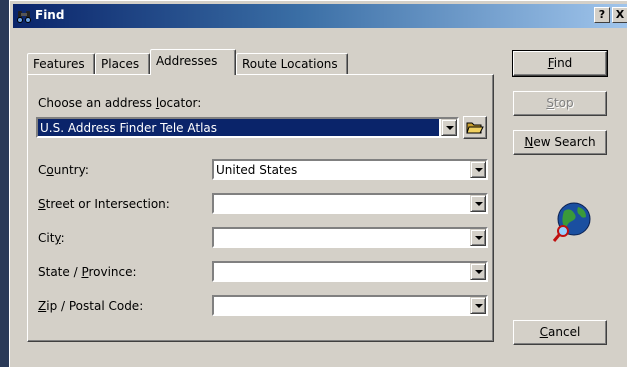  Describe the element at coordinates (560, 103) in the screenshot. I see `stop-button: Stop` at that location.